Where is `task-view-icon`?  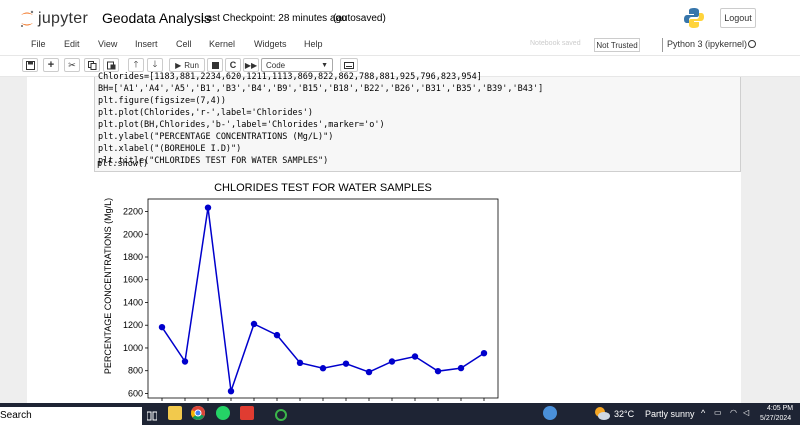
task-view-icon is located at coordinates (152, 414).